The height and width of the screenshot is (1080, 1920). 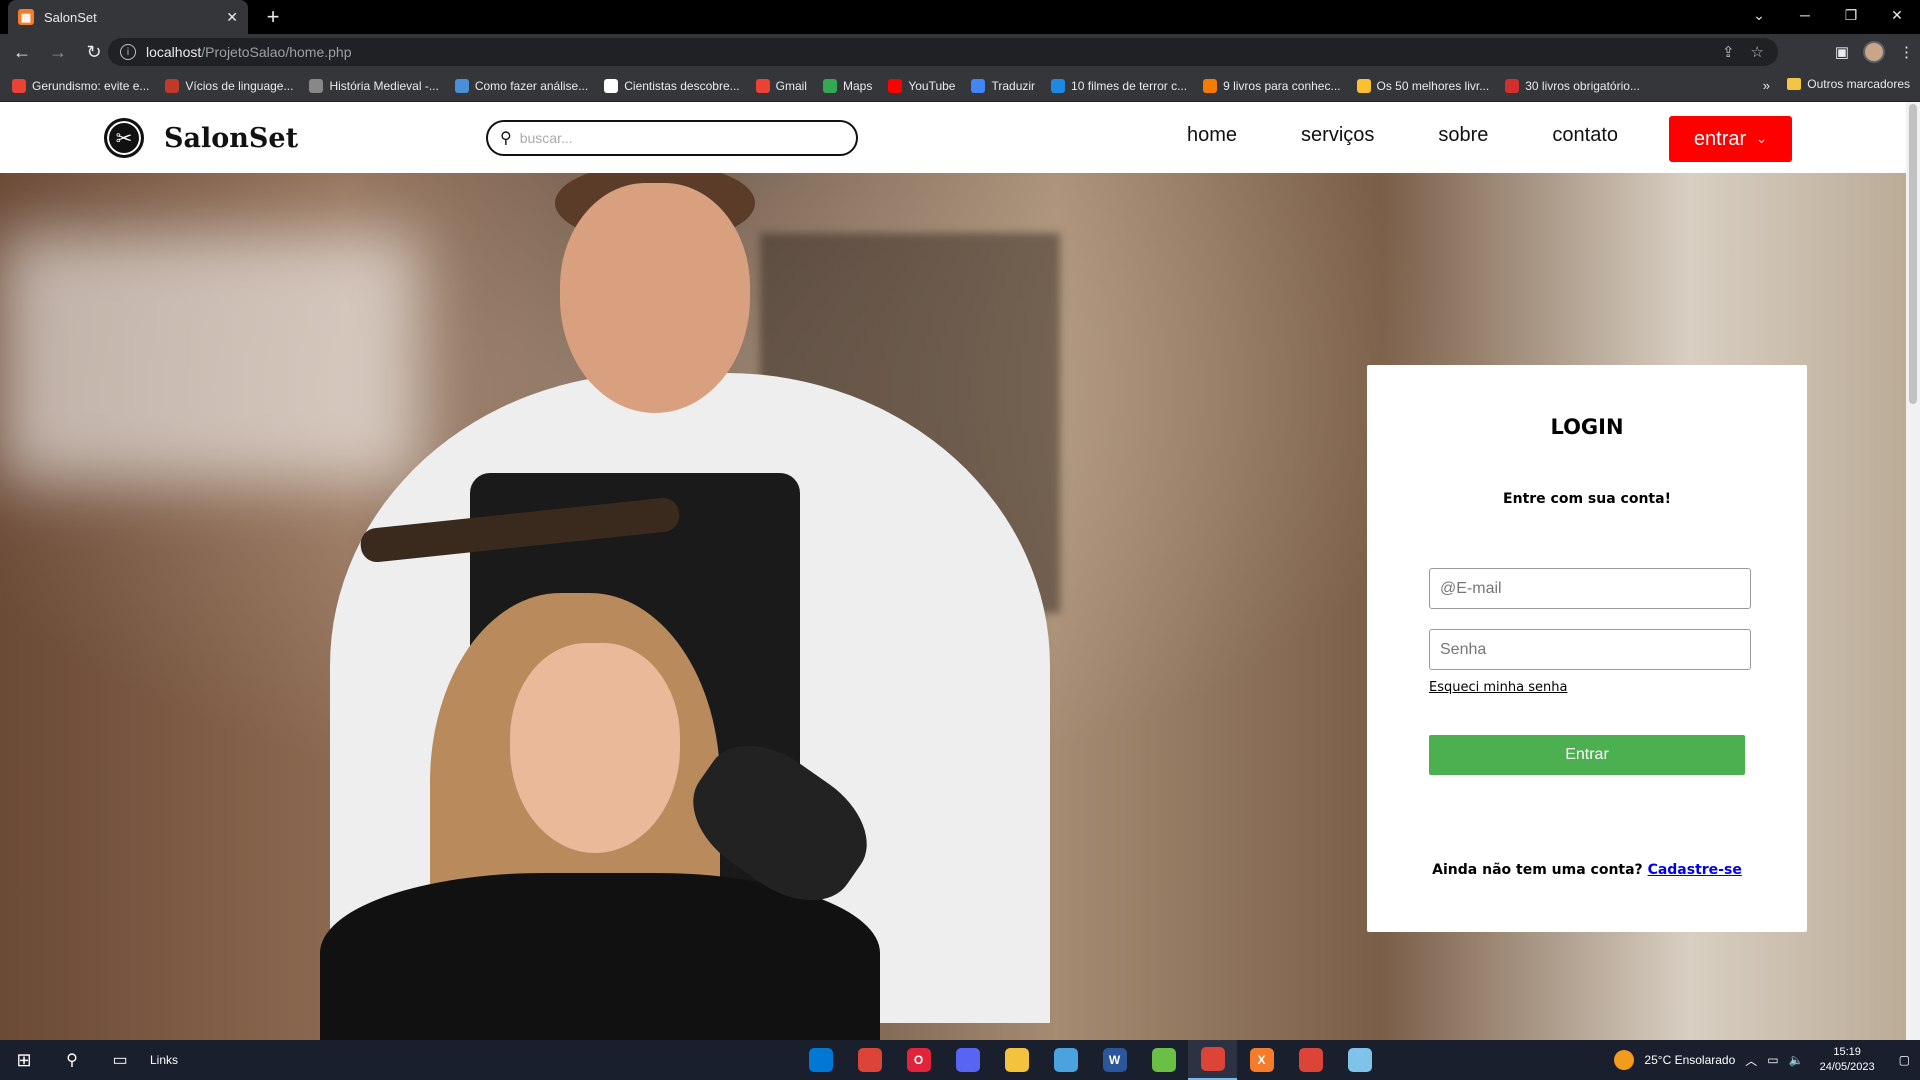 I want to click on tab-search-icon: ⌄, so click(x=1759, y=15).